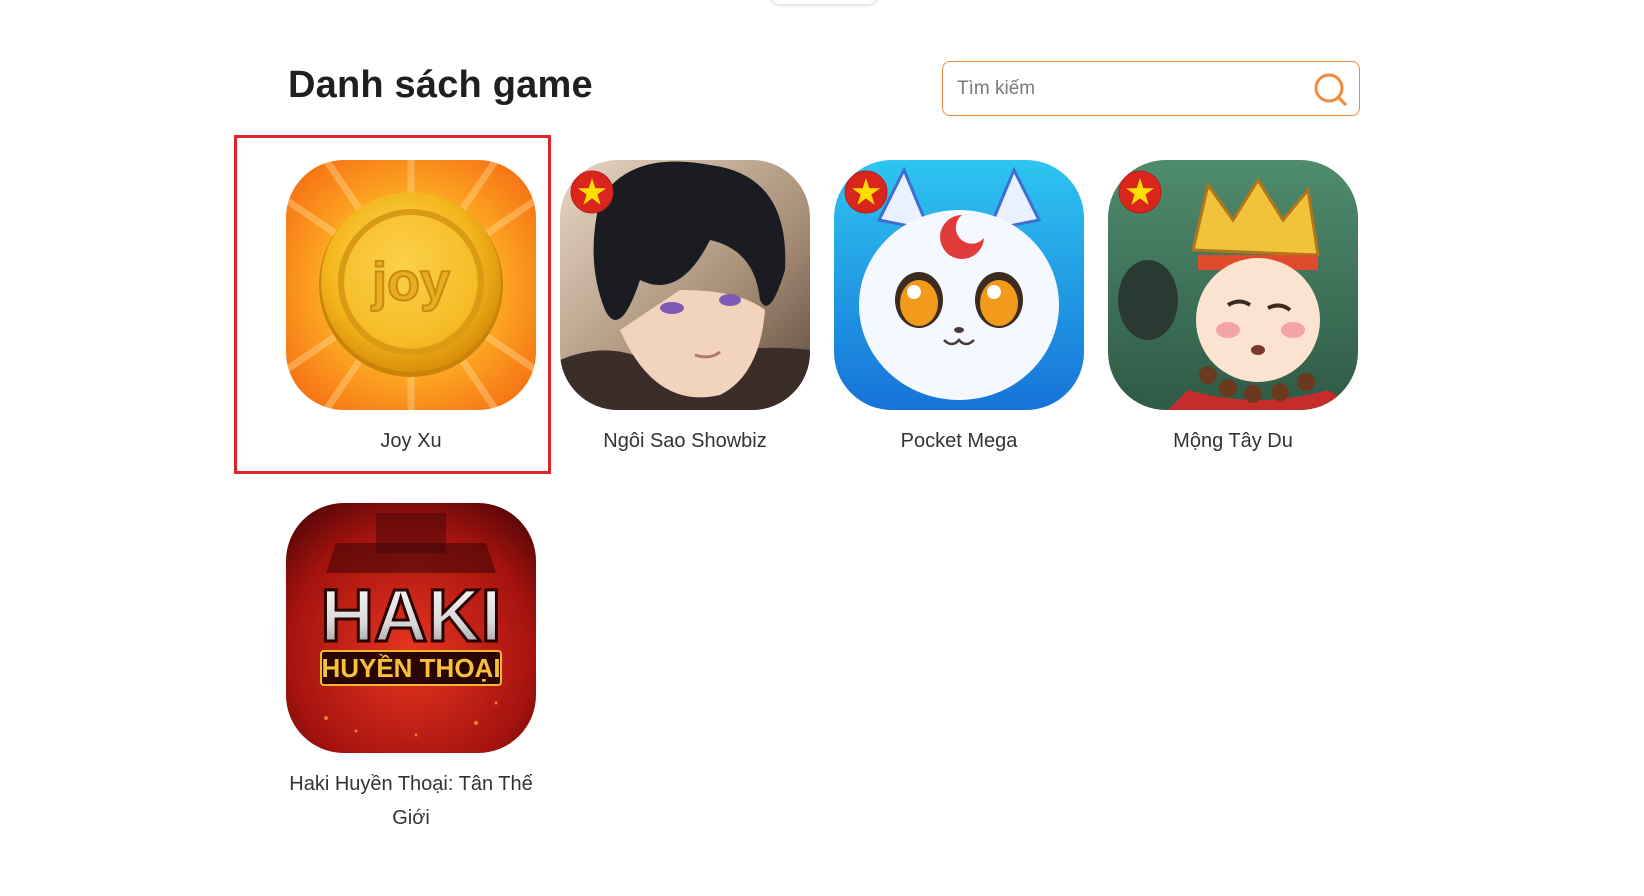  What do you see at coordinates (411, 615) in the screenshot?
I see `svg-text: HAKI` at bounding box center [411, 615].